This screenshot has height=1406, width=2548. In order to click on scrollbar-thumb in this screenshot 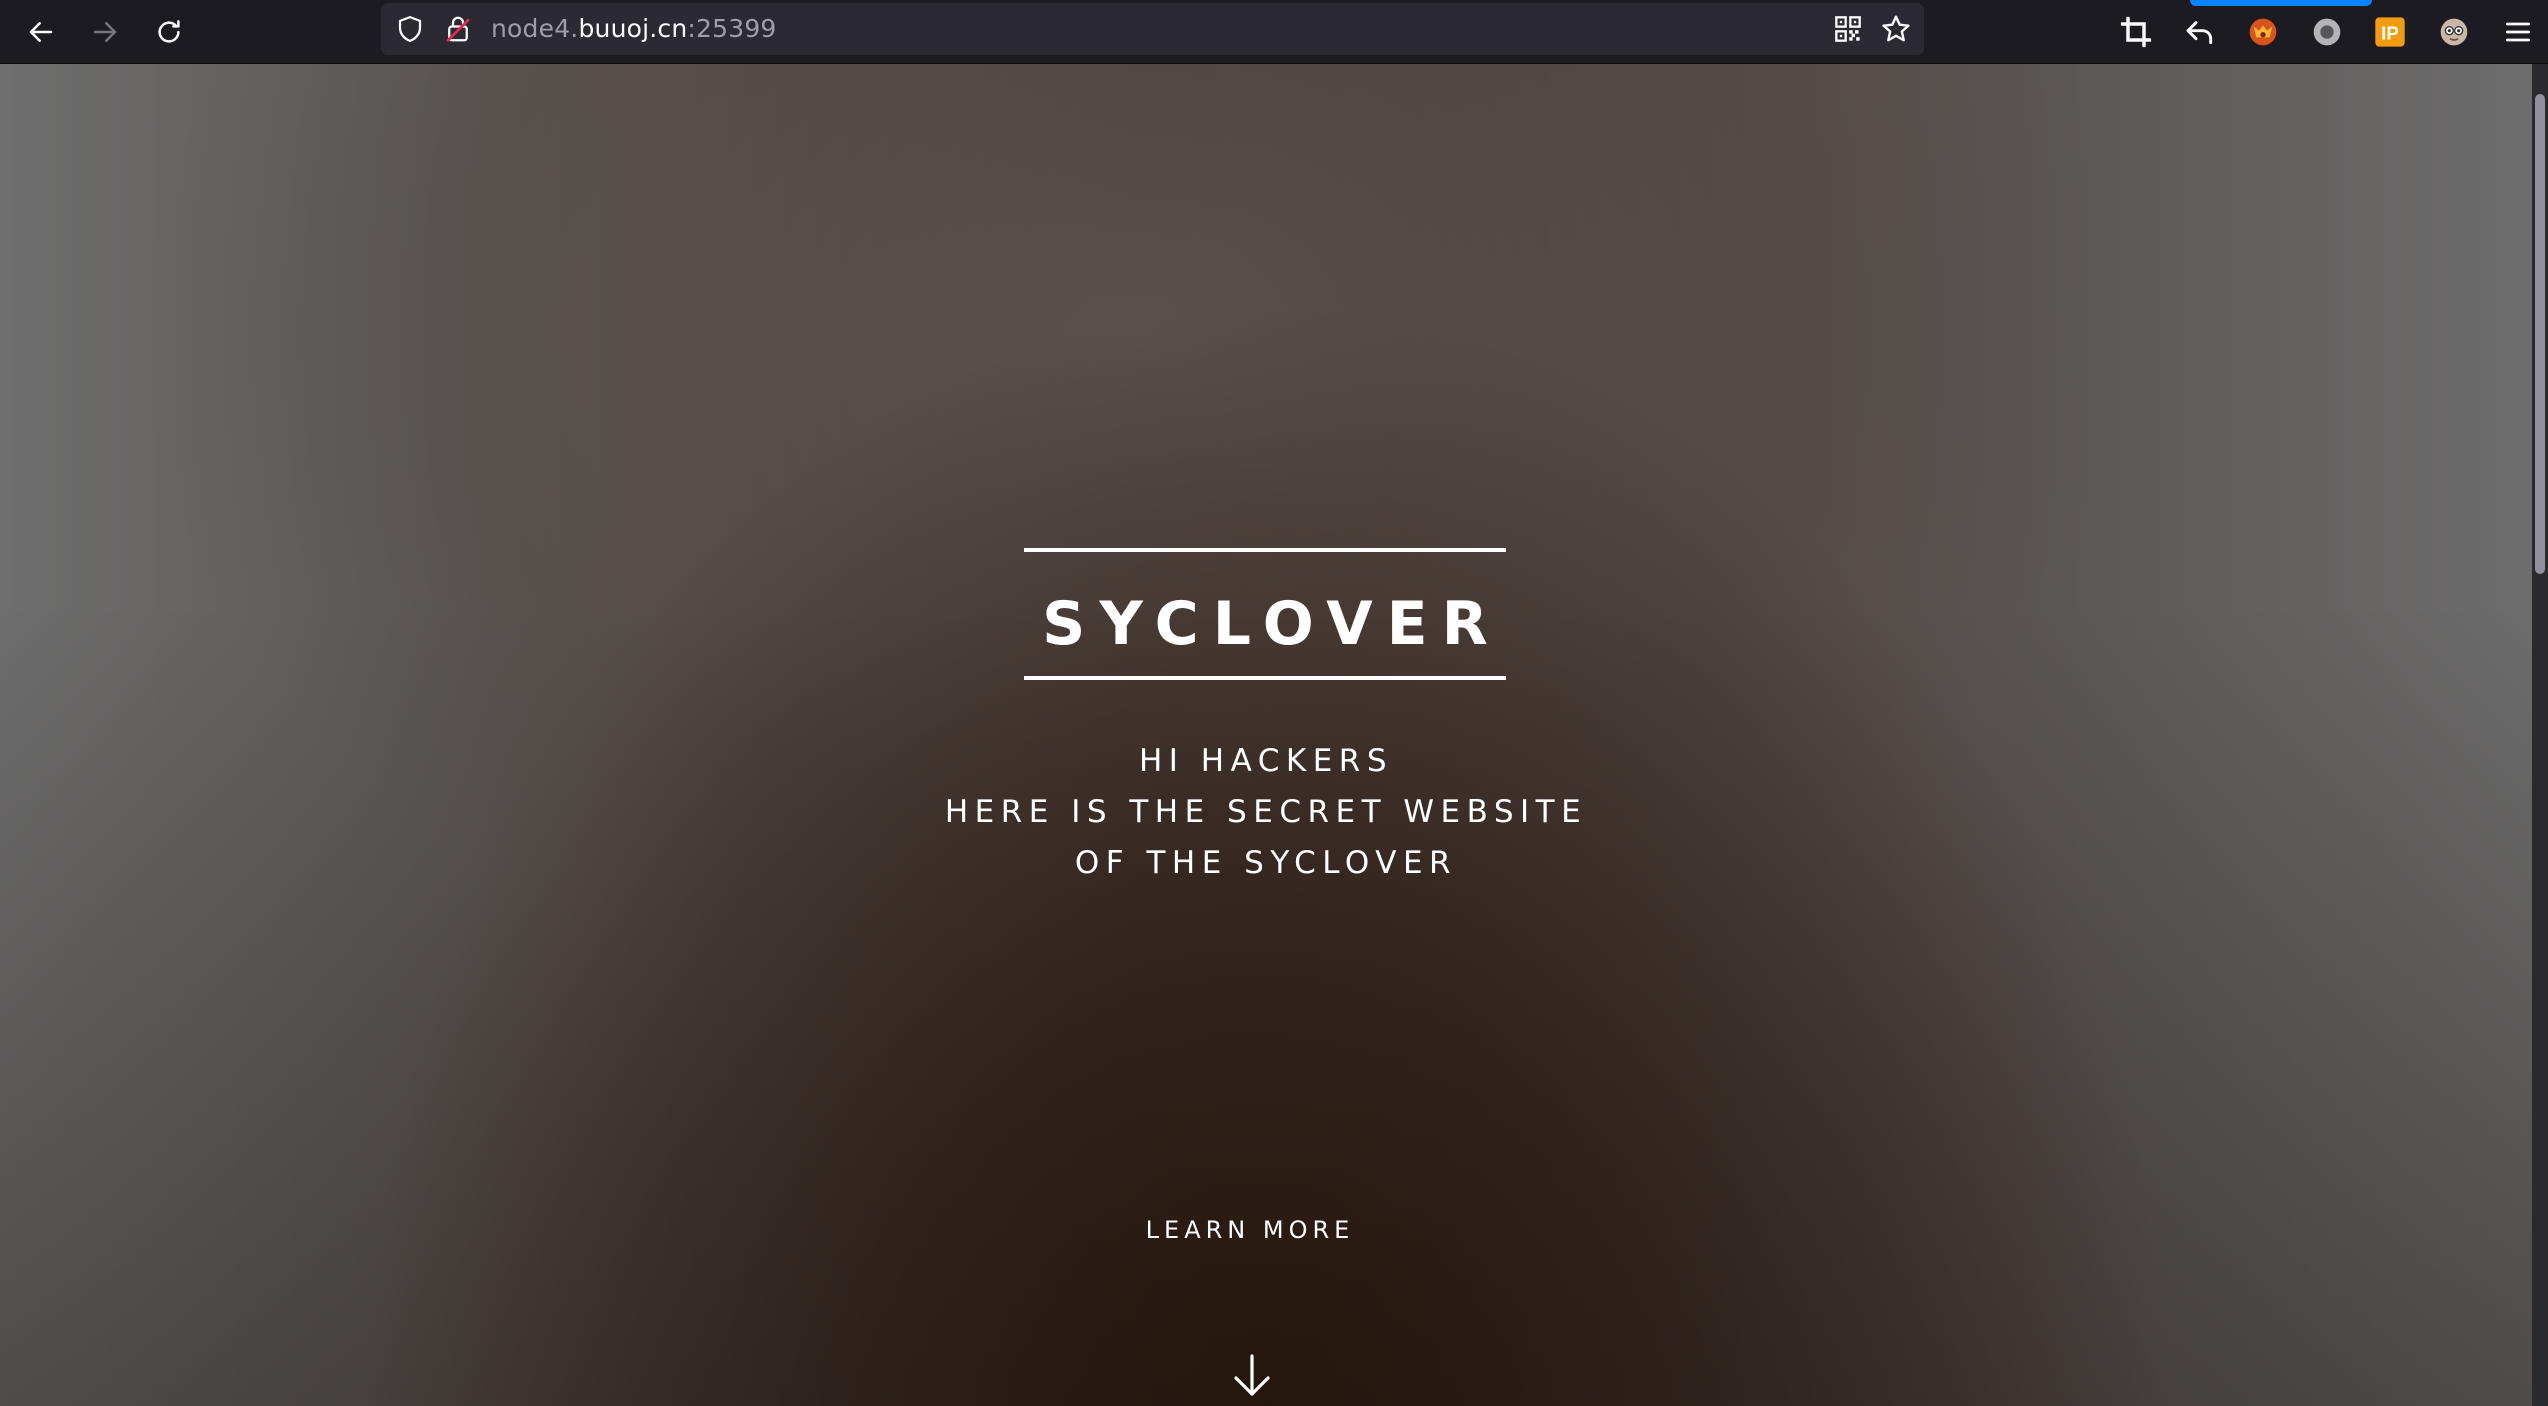, I will do `click(2540, 334)`.